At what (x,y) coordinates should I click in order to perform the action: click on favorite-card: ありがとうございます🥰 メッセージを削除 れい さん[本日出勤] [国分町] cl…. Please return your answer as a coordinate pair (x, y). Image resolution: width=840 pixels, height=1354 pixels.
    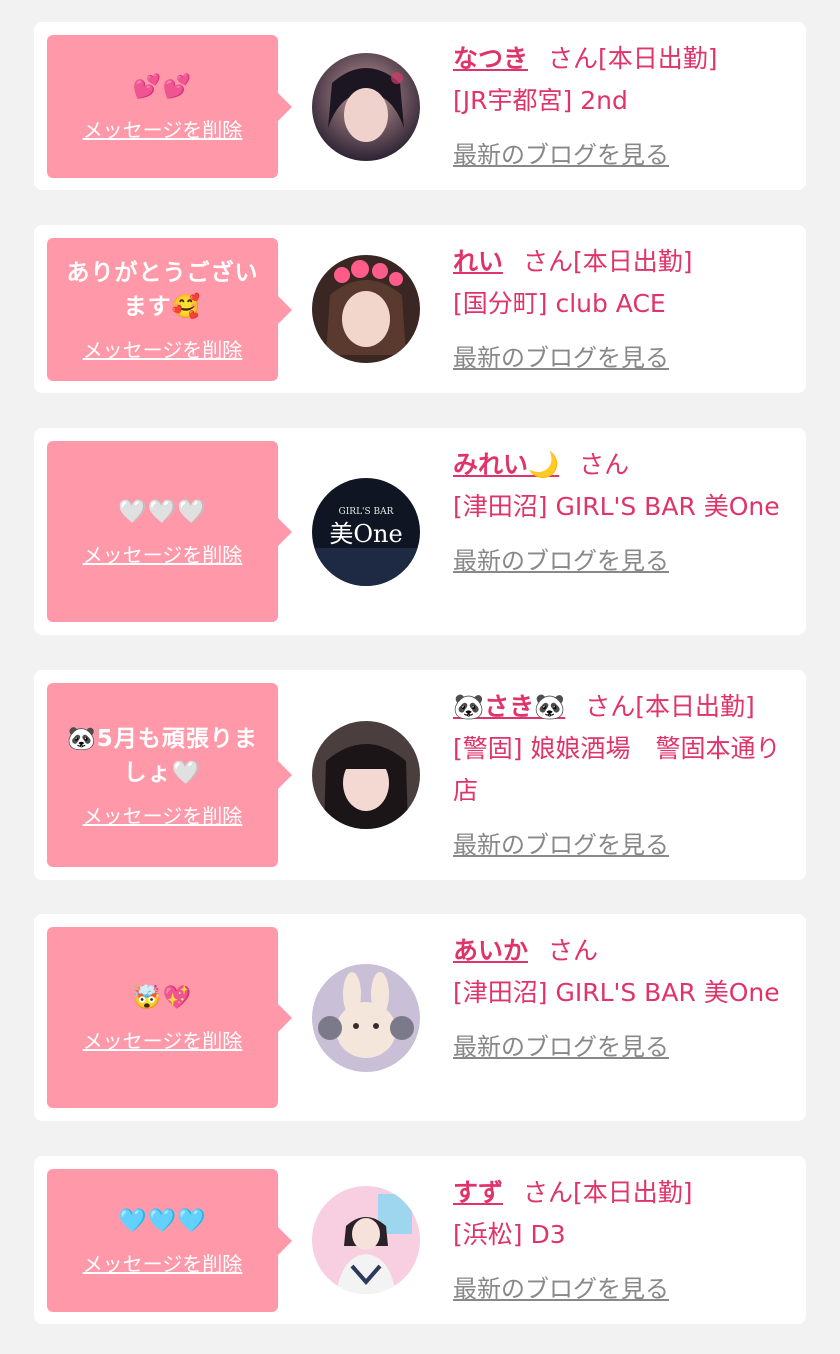
    Looking at the image, I should click on (420, 309).